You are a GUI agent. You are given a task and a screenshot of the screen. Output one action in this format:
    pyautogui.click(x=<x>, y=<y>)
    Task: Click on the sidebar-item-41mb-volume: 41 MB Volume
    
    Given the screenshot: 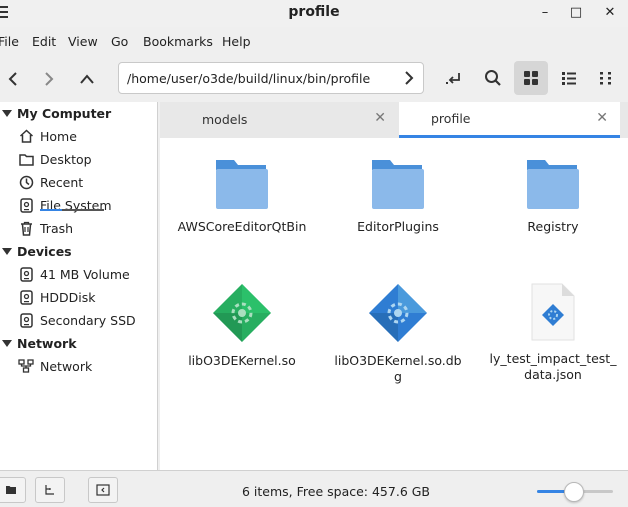 What is the action you would take?
    pyautogui.click(x=74, y=274)
    